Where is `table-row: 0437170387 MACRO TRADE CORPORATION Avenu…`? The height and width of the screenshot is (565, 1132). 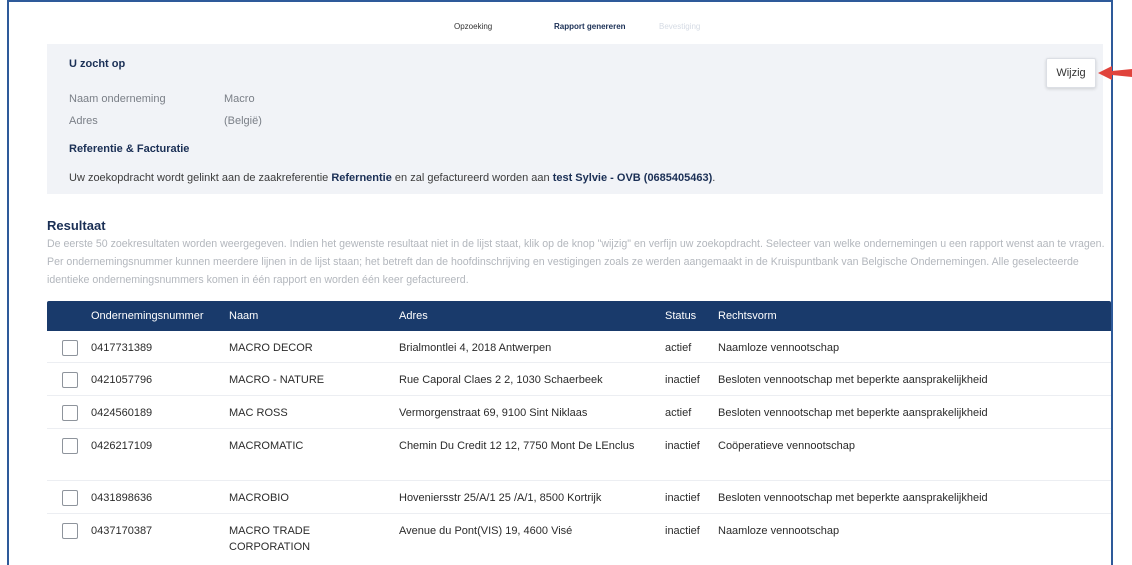
table-row: 0437170387 MACRO TRADE CORPORATION Avenu… is located at coordinates (579, 539).